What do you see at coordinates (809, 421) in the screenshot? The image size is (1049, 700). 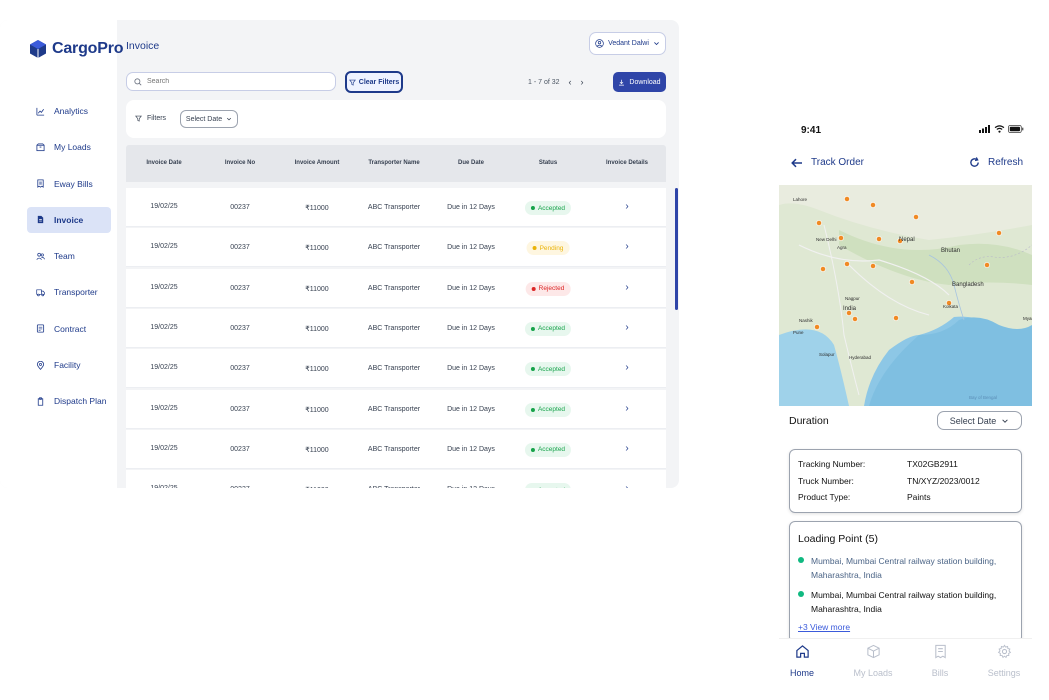 I see `duration-label: Duration` at bounding box center [809, 421].